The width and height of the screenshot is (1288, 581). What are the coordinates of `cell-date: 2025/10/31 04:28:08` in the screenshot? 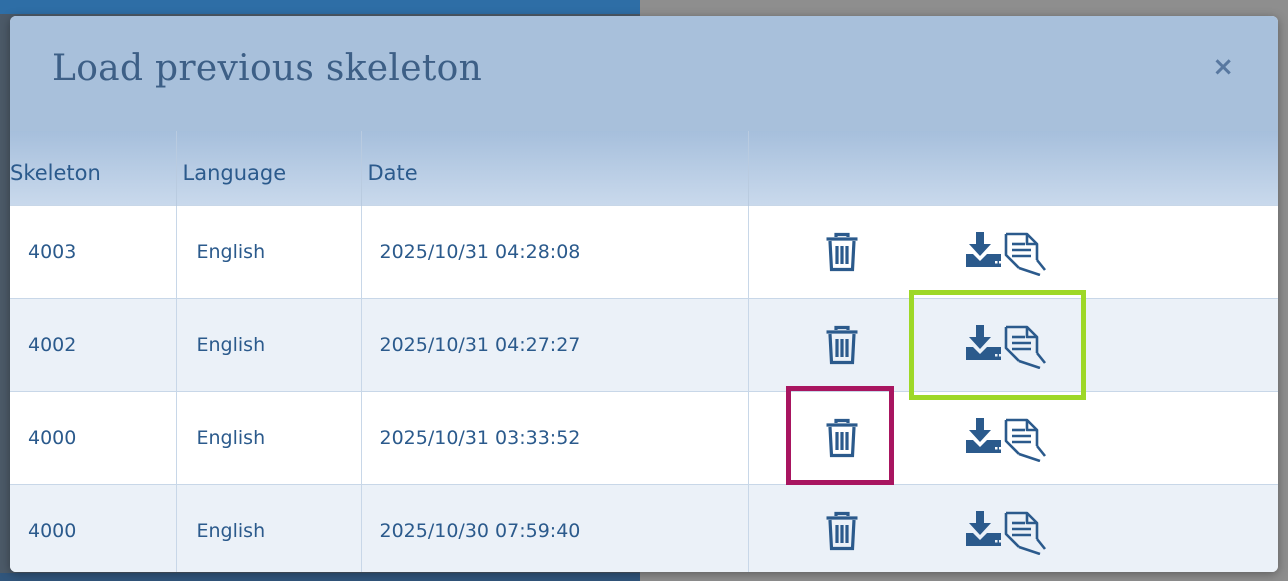 It's located at (555, 251).